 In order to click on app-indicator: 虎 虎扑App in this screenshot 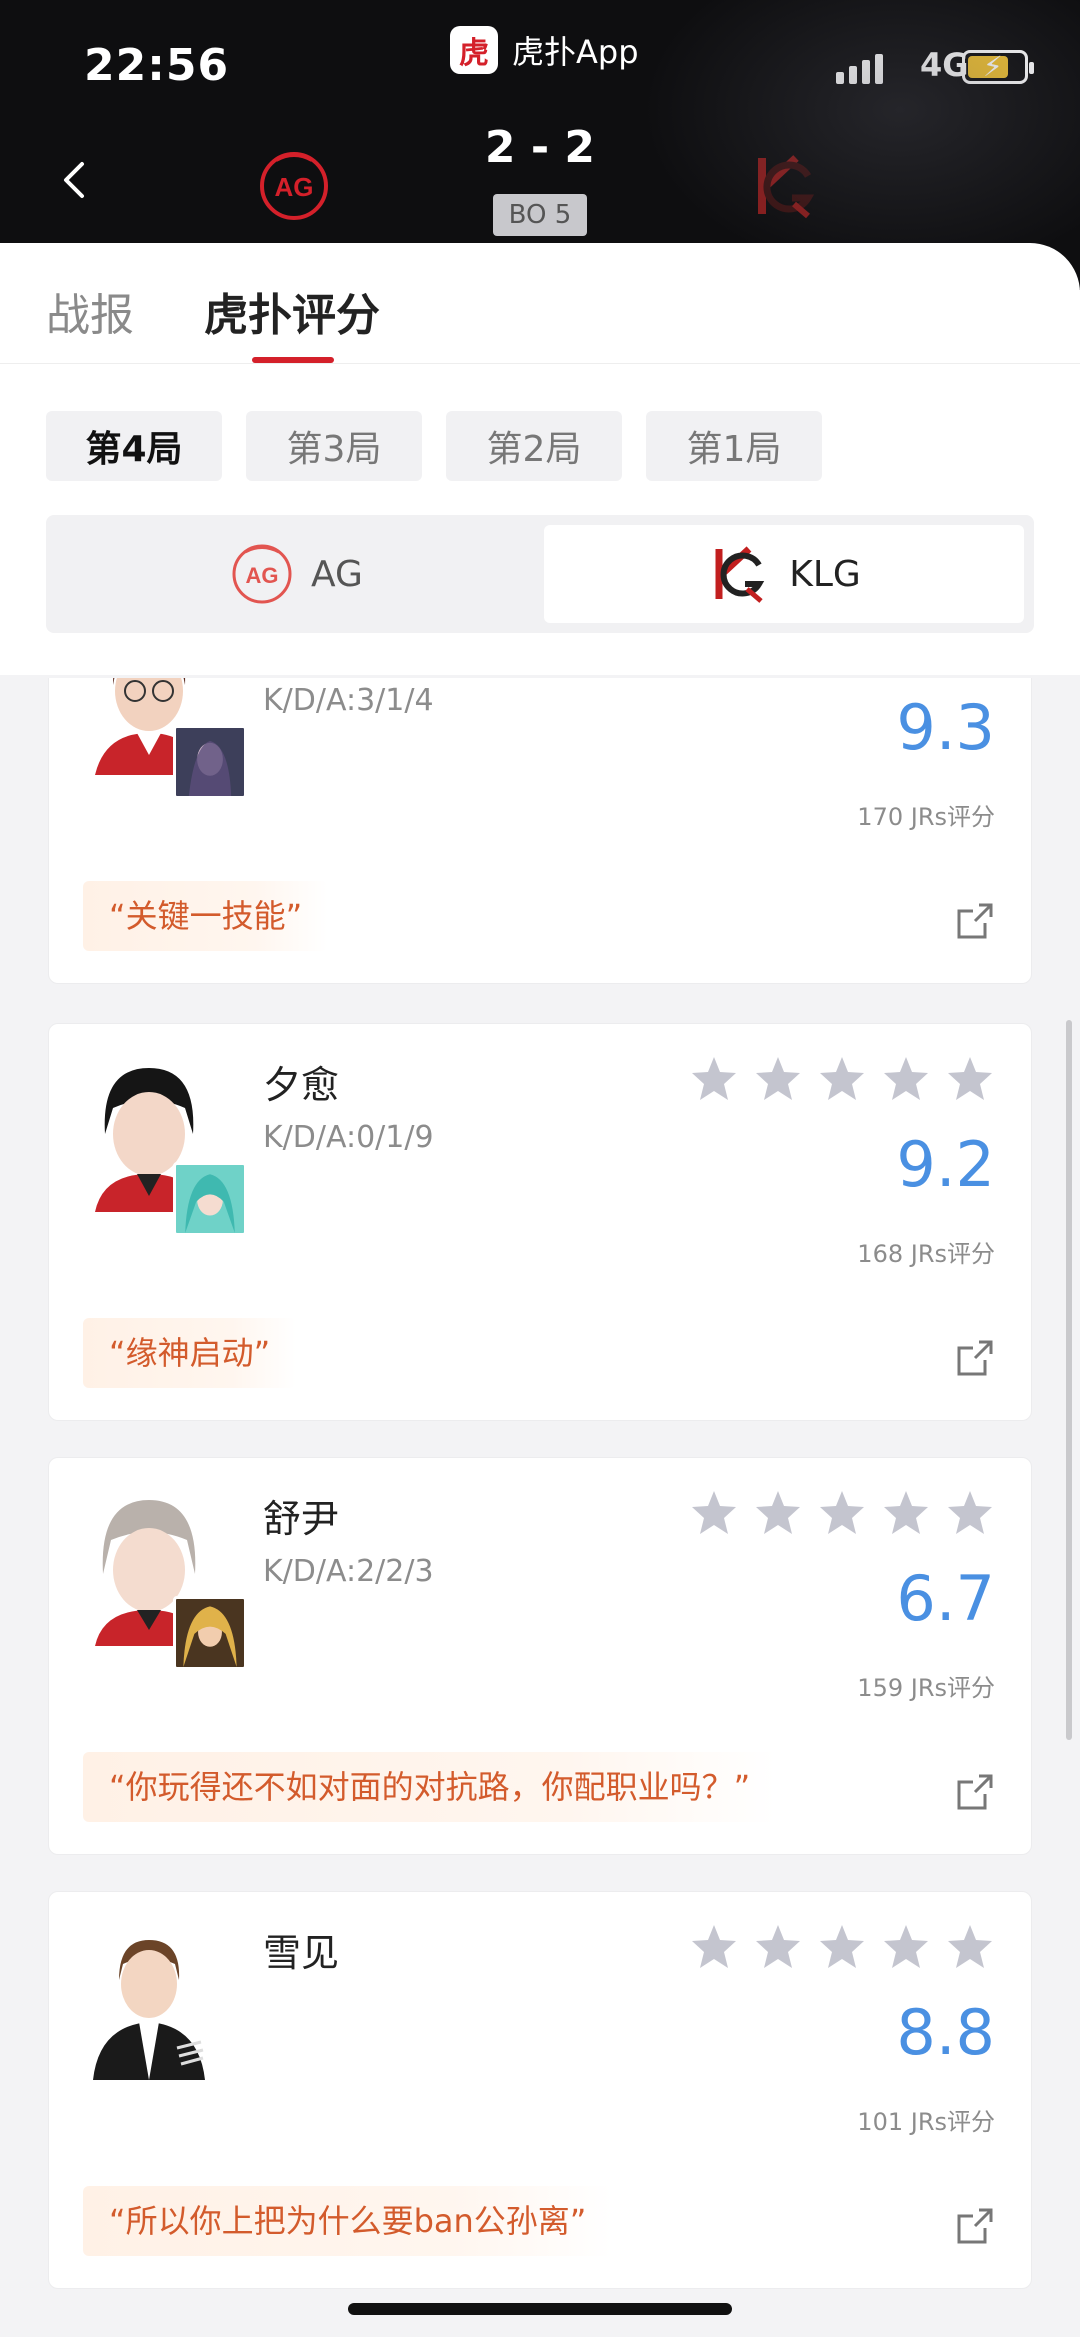, I will do `click(544, 50)`.